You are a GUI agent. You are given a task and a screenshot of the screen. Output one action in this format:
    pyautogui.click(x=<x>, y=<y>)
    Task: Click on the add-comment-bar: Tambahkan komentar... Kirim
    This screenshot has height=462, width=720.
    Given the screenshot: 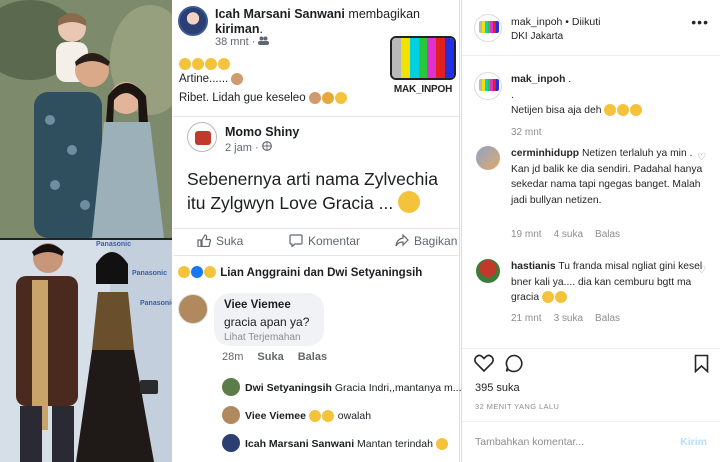 What is the action you would take?
    pyautogui.click(x=591, y=441)
    